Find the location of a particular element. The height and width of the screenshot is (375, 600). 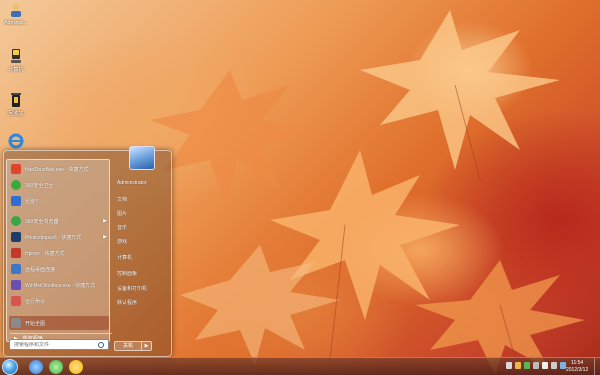

run-icon is located at coordinates (16, 301).